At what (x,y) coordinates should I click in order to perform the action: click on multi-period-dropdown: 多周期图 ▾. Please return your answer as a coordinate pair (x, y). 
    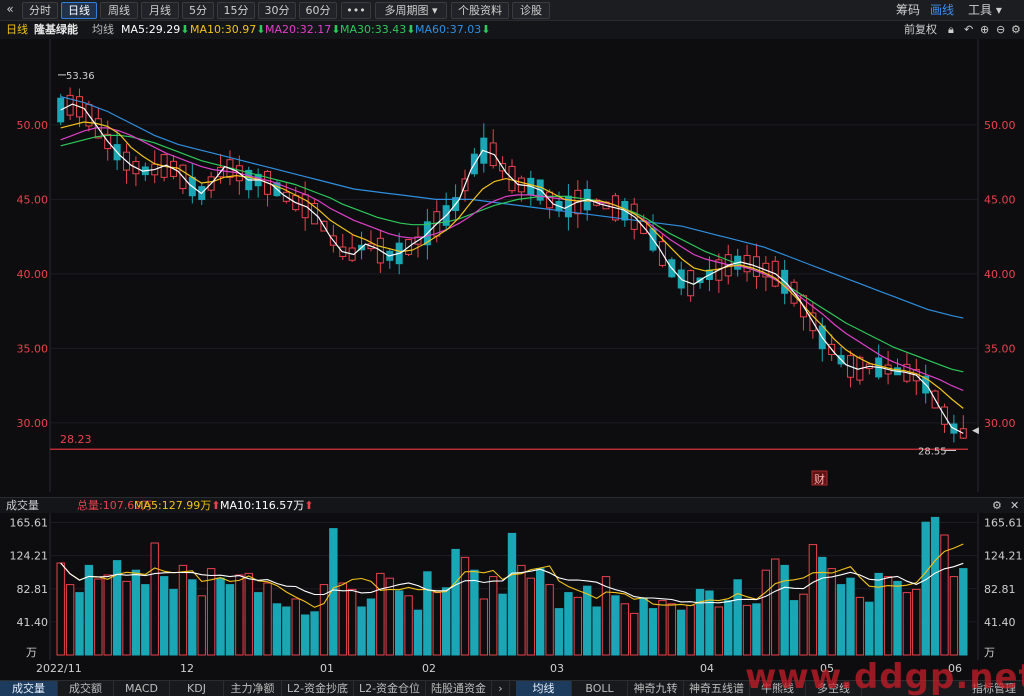
    Looking at the image, I should click on (411, 10).